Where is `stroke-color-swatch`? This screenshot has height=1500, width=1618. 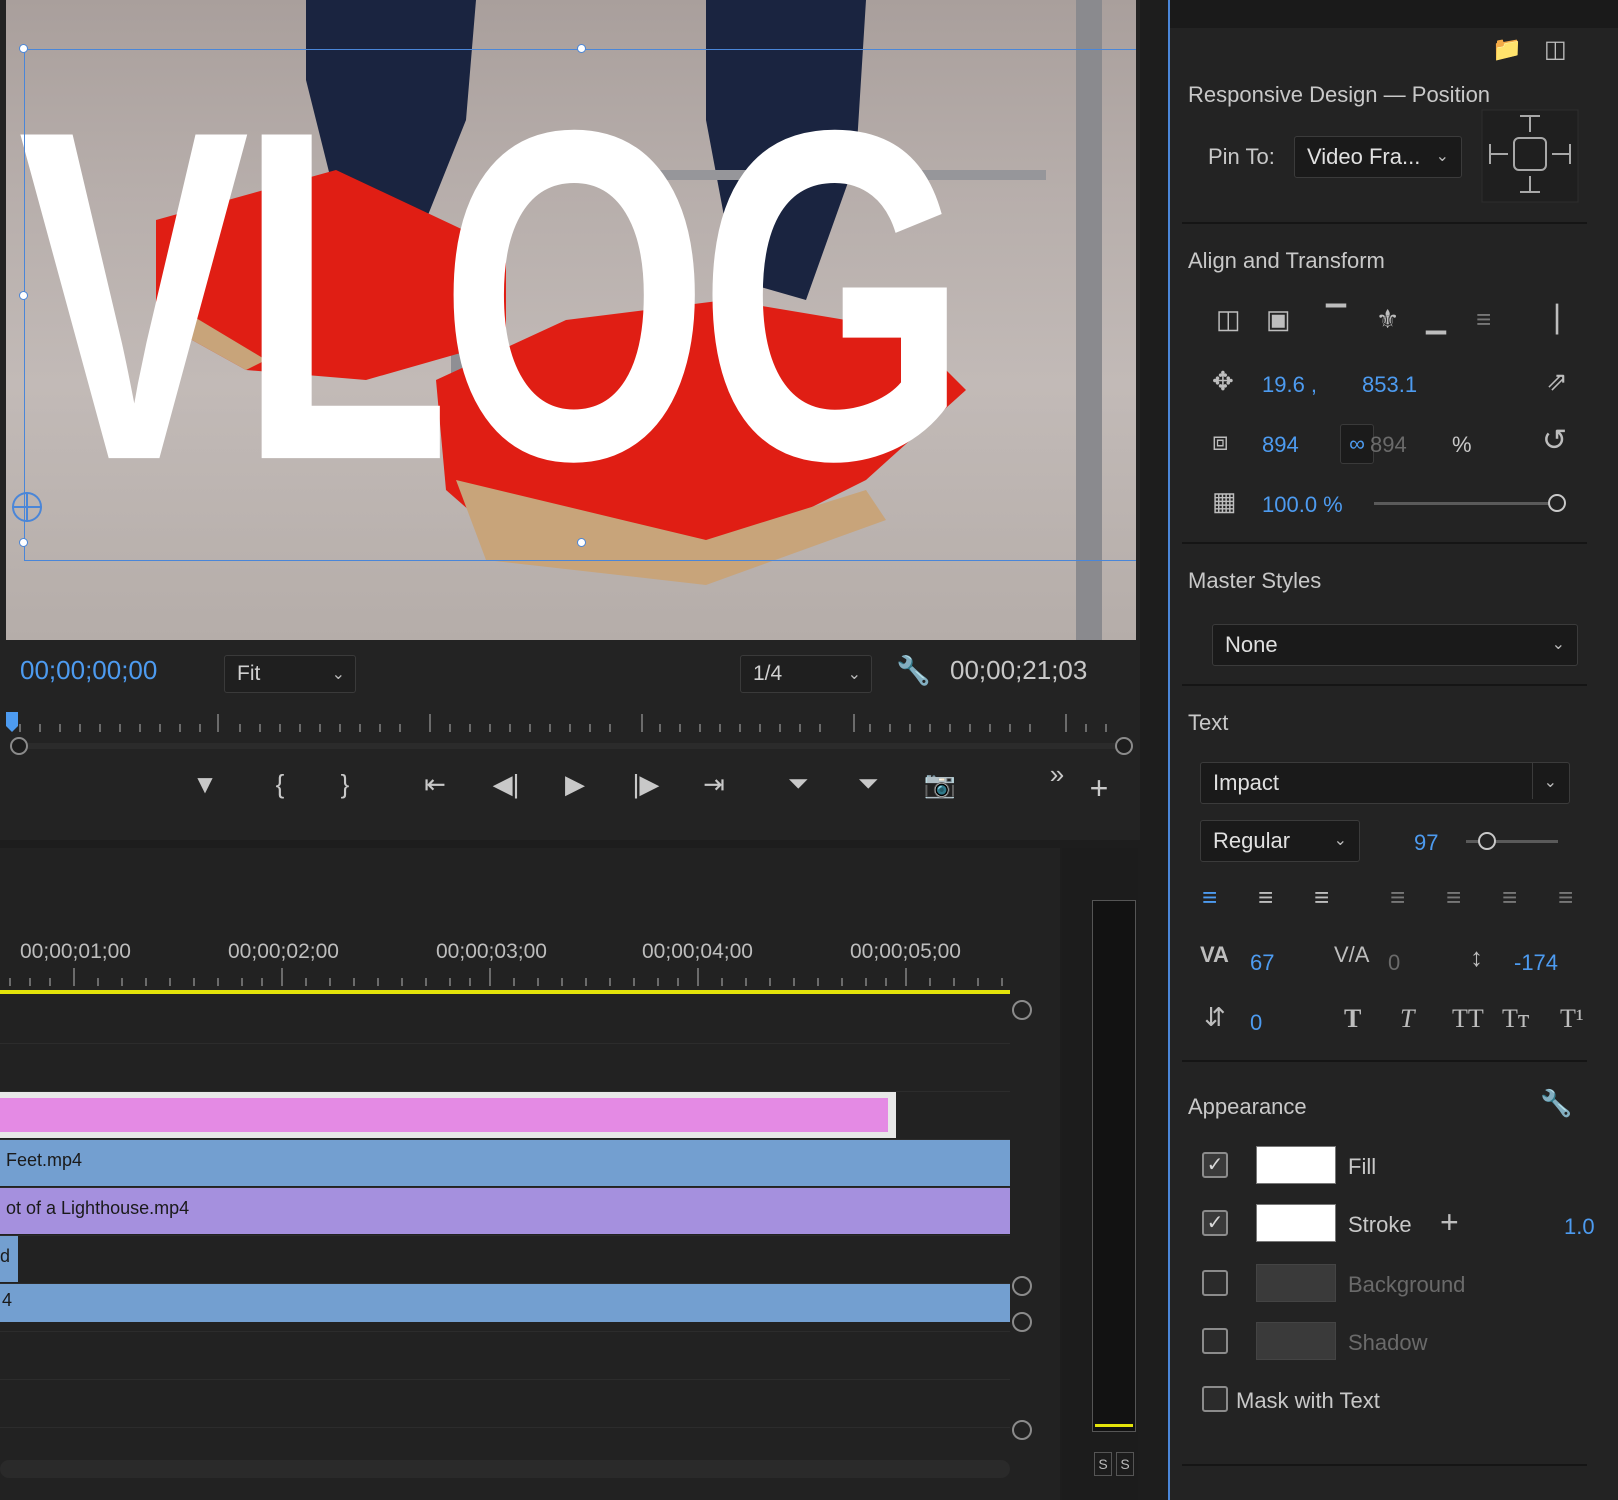 stroke-color-swatch is located at coordinates (1296, 1223).